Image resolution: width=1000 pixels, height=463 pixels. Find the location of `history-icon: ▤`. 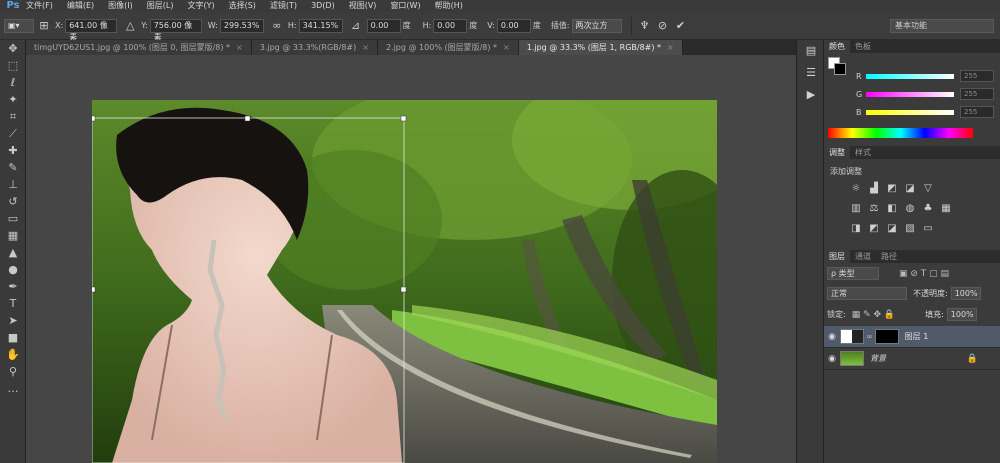

history-icon: ▤ is located at coordinates (811, 51).